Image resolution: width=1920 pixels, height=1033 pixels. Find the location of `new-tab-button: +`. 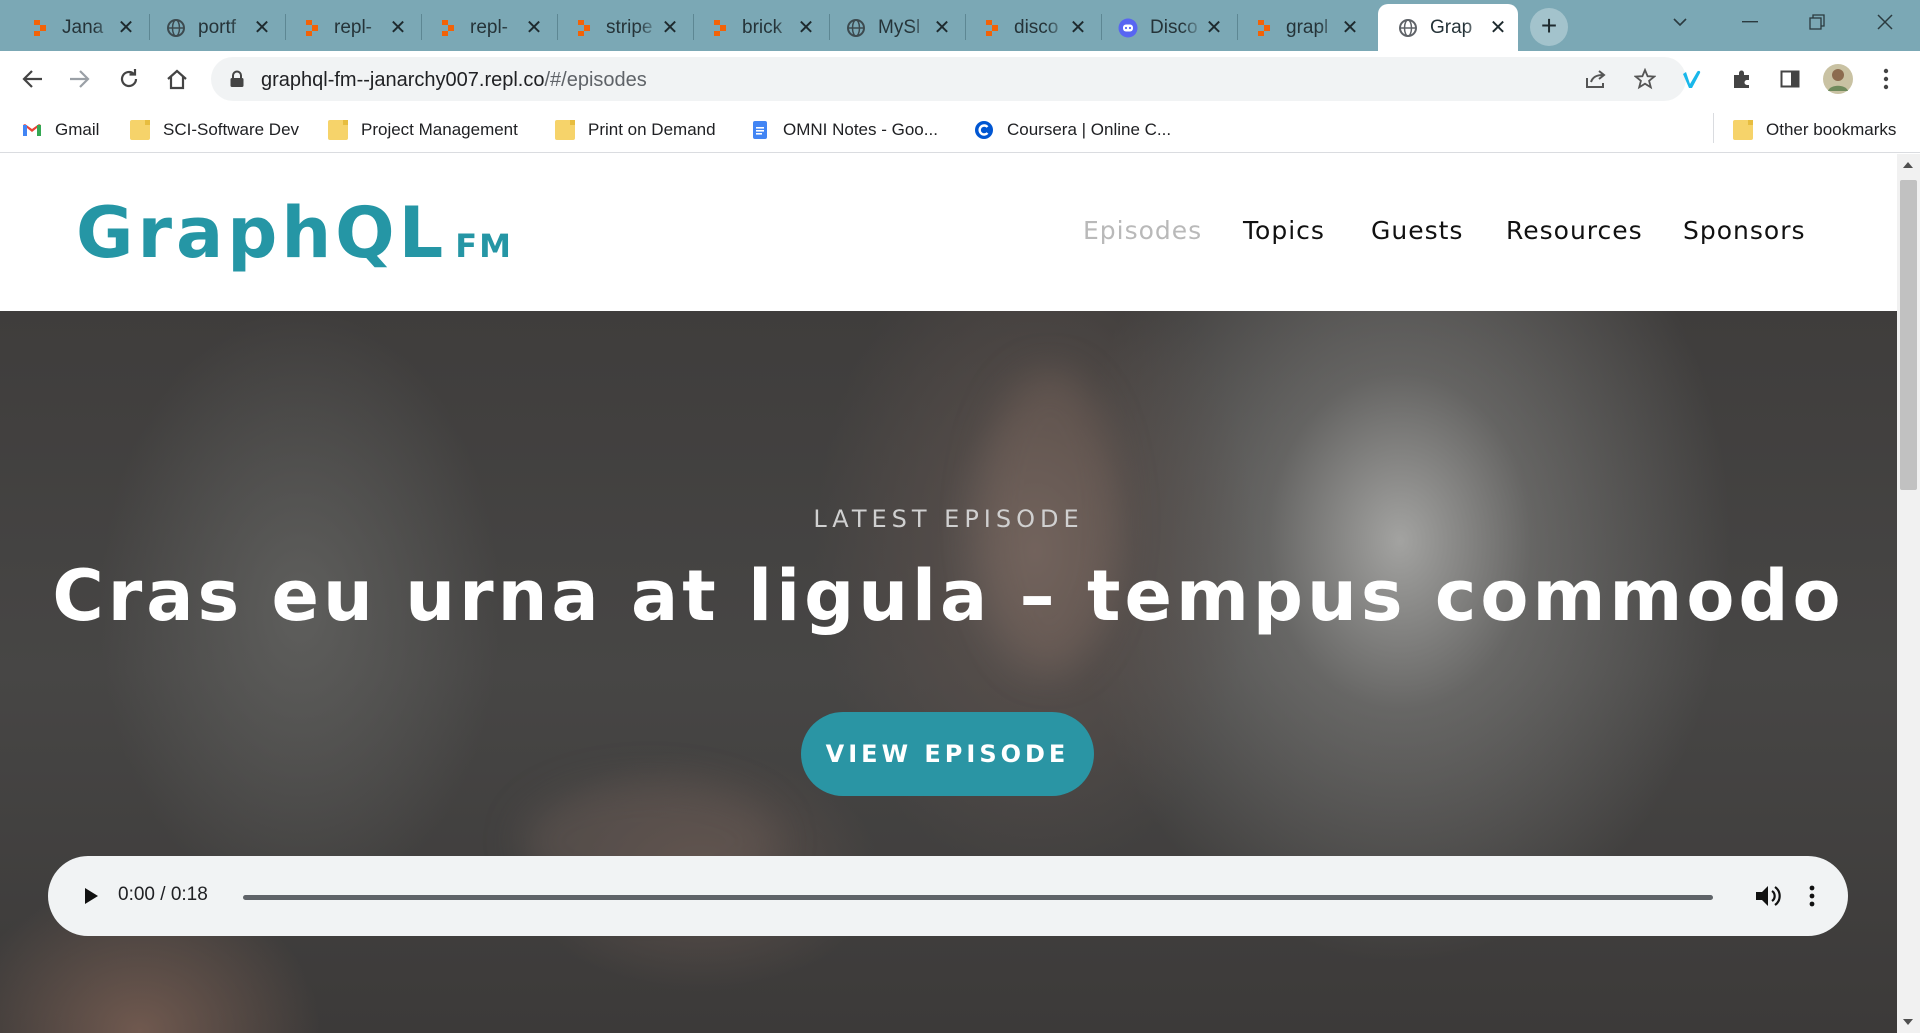

new-tab-button: + is located at coordinates (1549, 27).